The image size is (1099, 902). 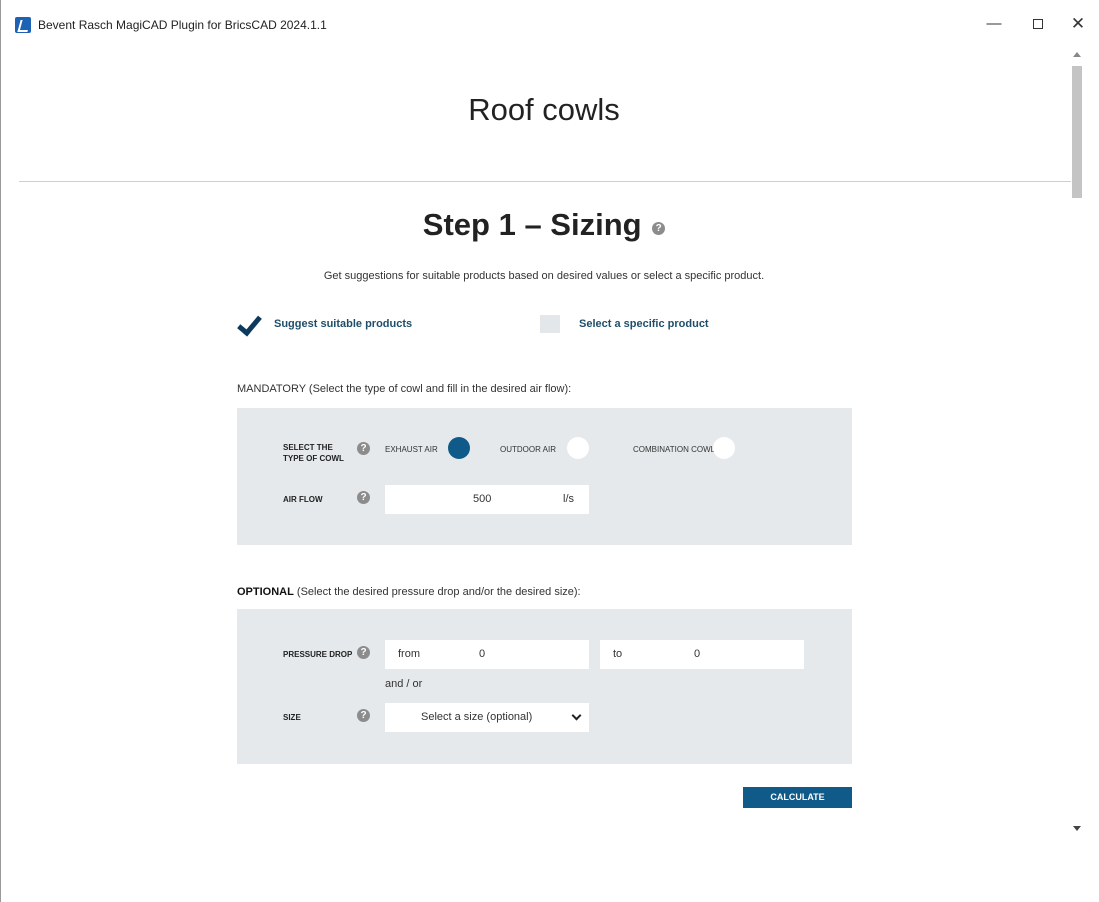 What do you see at coordinates (363, 652) in the screenshot?
I see `pressure-drop-help-icon: ?` at bounding box center [363, 652].